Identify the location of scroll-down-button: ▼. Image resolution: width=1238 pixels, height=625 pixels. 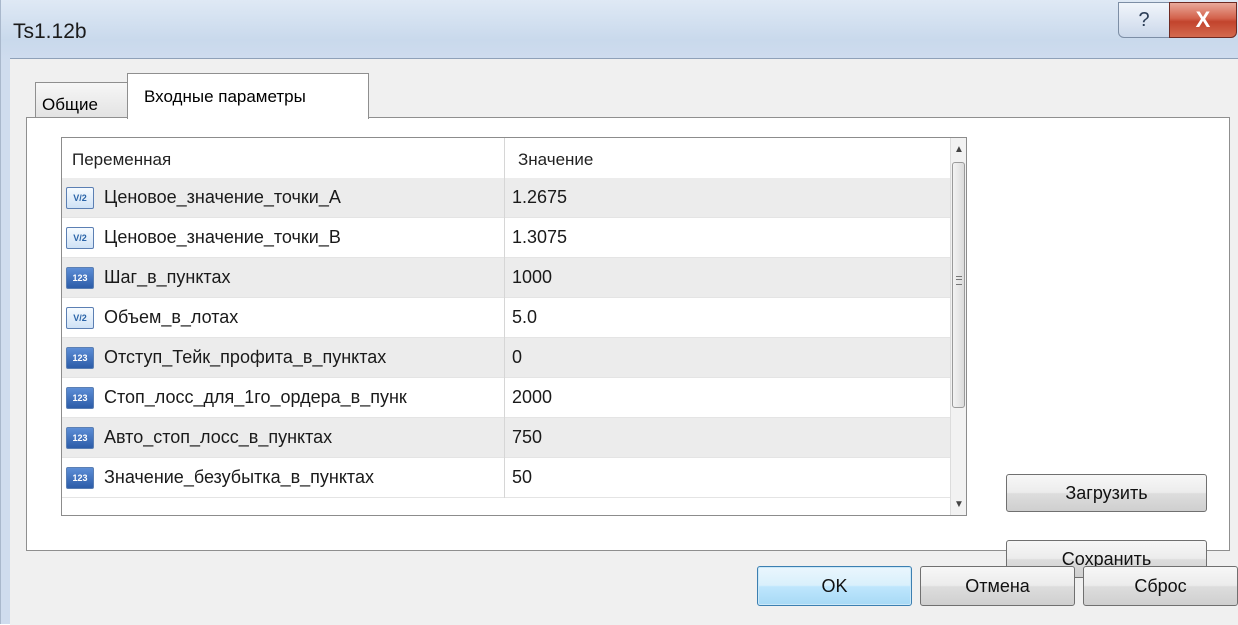
(958, 504).